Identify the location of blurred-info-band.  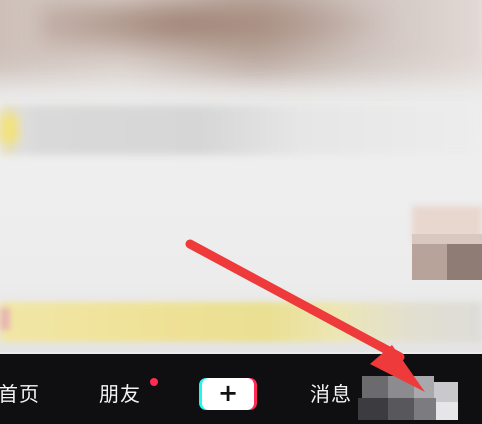
(241, 322).